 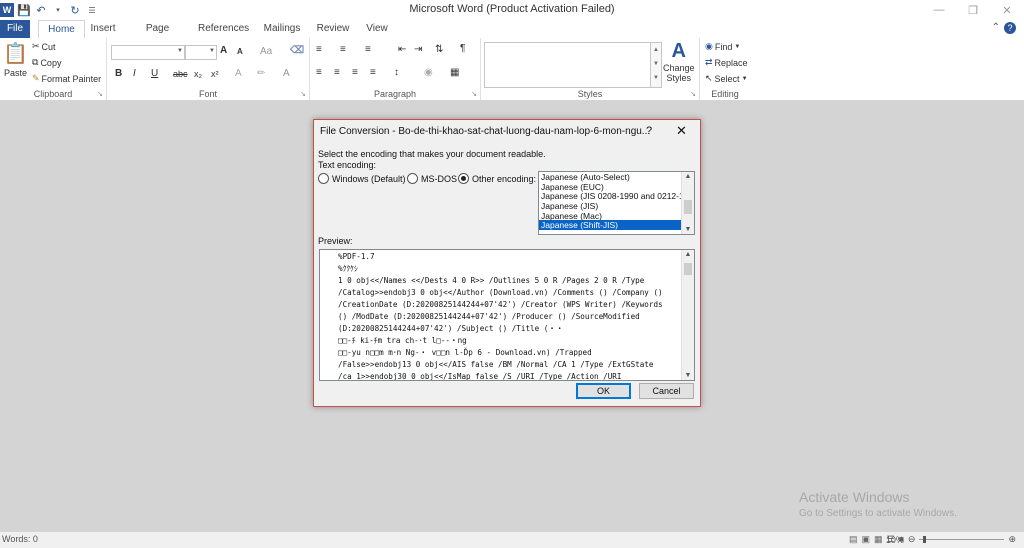 What do you see at coordinates (895, 540) in the screenshot?
I see `zoom-level: 10%` at bounding box center [895, 540].